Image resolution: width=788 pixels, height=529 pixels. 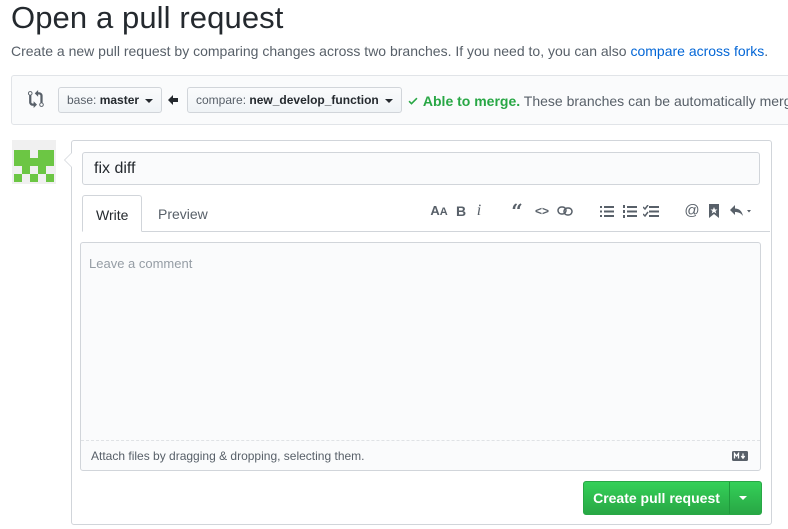 I want to click on task-list-icon, so click(x=651, y=211).